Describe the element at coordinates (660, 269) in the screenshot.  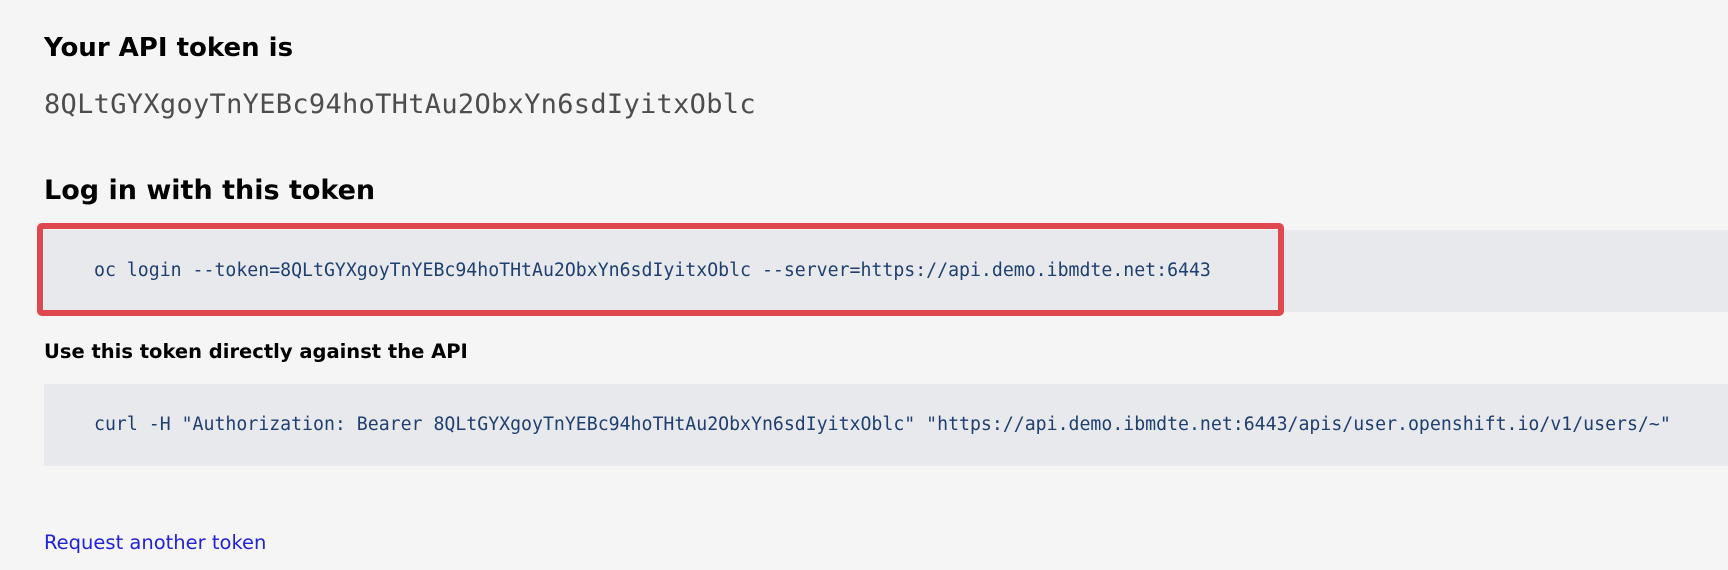
I see `login-command-highlight` at that location.